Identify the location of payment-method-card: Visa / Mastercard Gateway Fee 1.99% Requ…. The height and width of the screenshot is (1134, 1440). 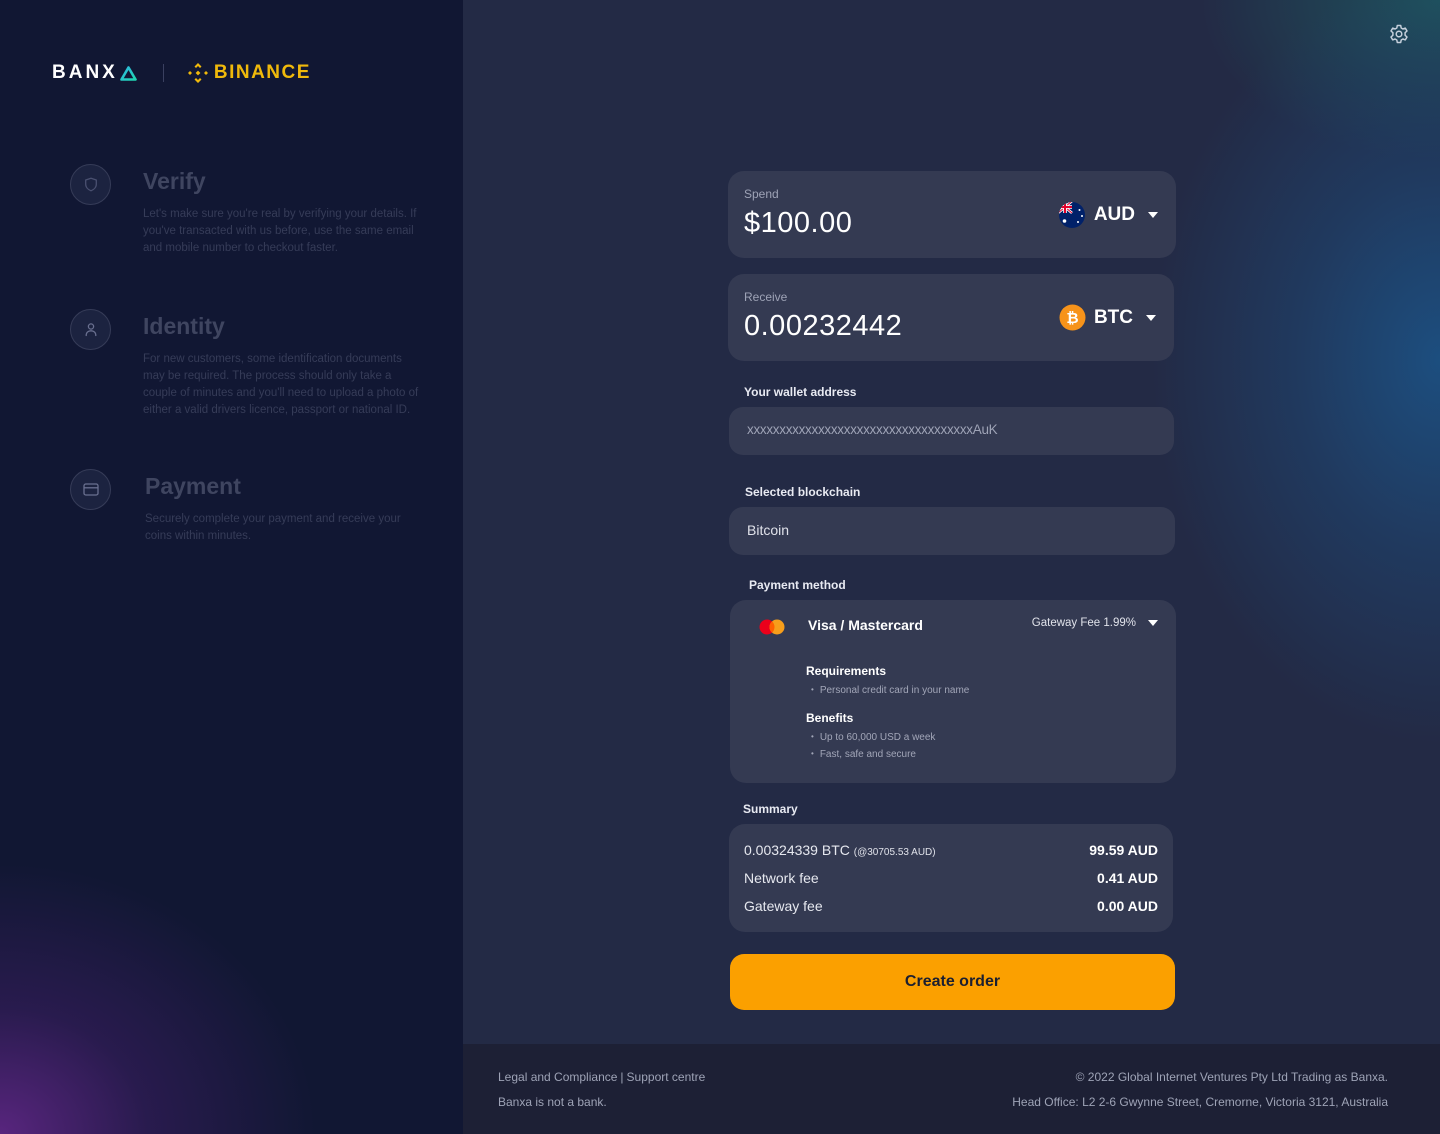
(953, 691).